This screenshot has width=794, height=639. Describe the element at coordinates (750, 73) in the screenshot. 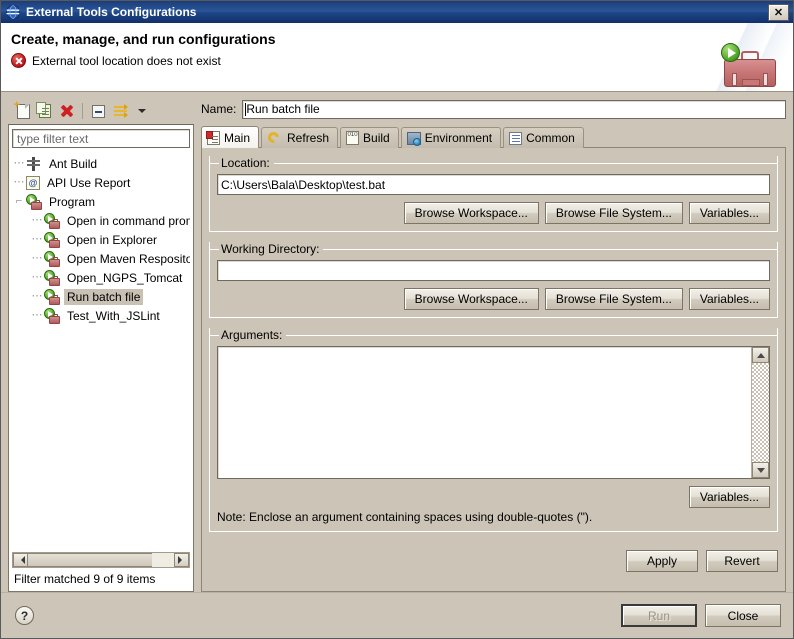

I see `toolbox-body` at that location.